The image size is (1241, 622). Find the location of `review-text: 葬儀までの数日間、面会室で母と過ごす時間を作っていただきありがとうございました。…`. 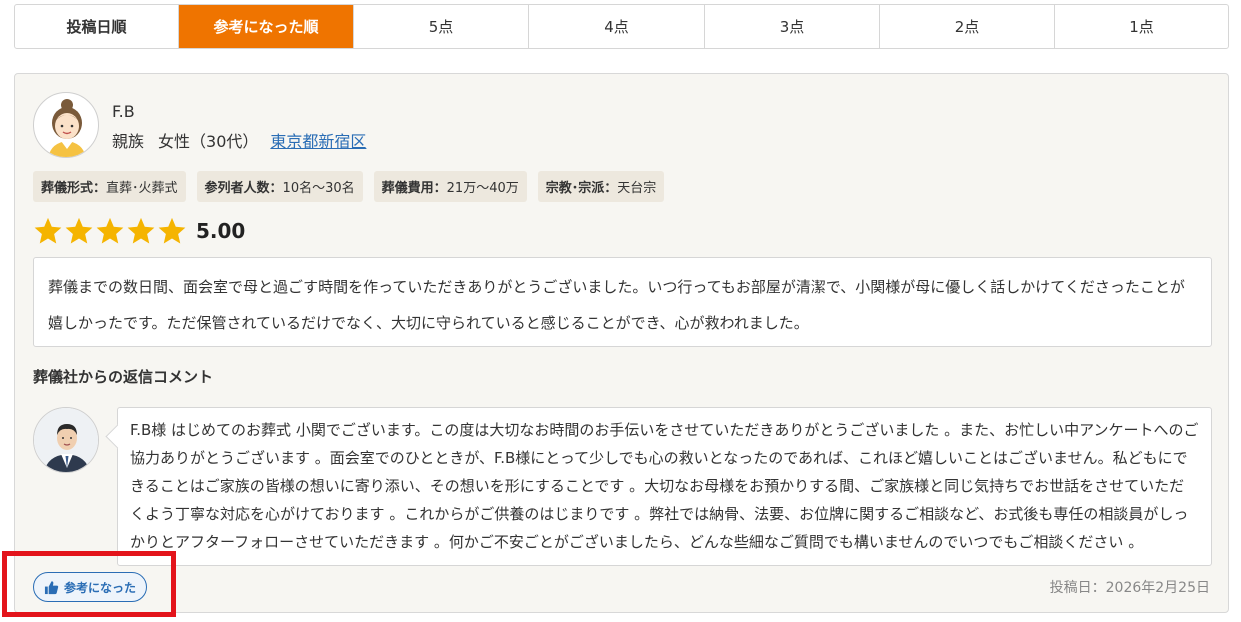

review-text: 葬儀までの数日間、面会室で母と過ごす時間を作っていただきありがとうございました。… is located at coordinates (622, 302).